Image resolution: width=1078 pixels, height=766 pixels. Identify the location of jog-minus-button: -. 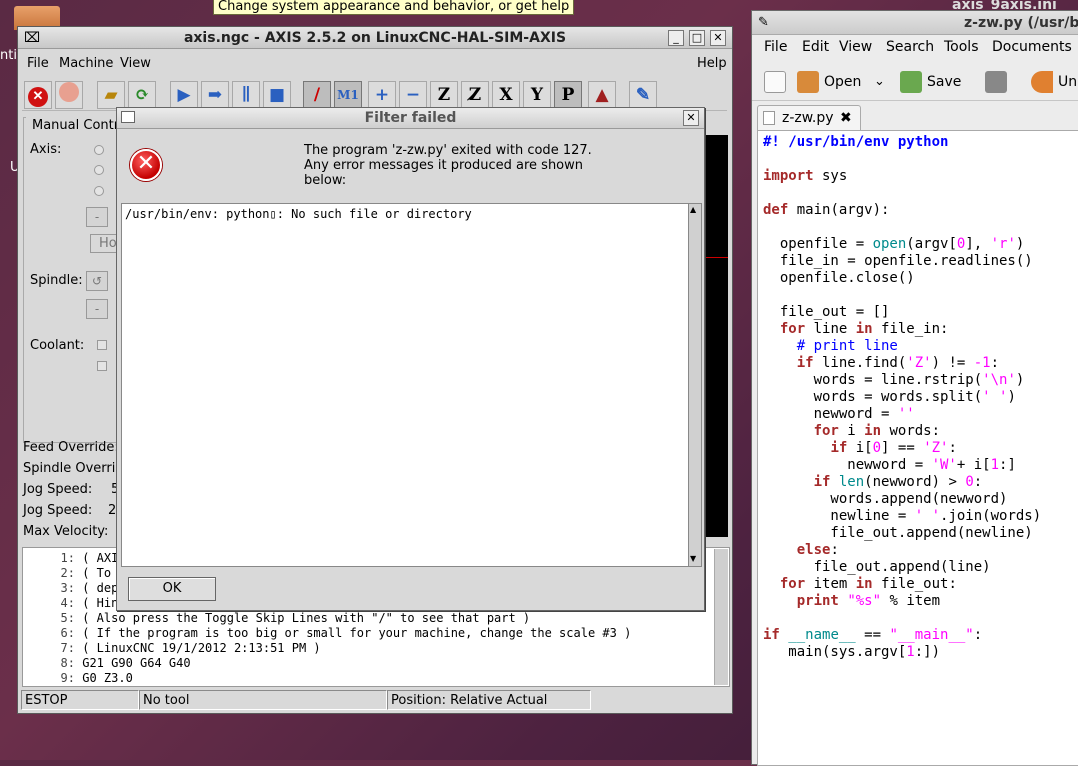
(97, 217).